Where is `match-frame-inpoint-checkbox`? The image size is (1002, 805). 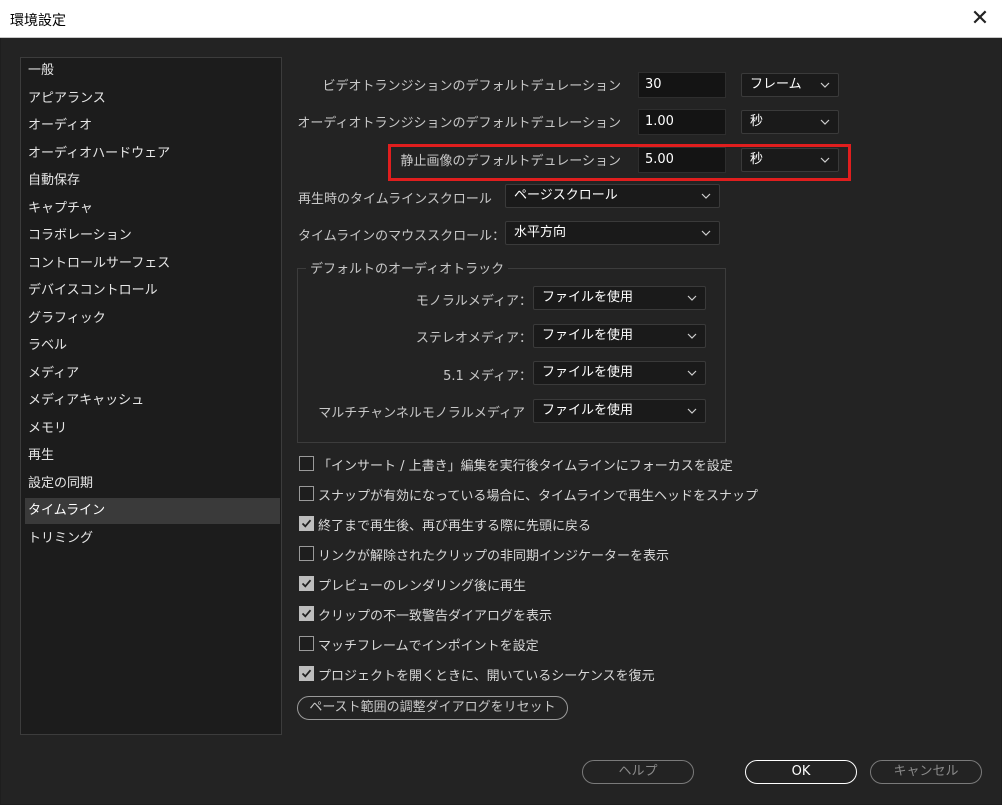 match-frame-inpoint-checkbox is located at coordinates (306, 643).